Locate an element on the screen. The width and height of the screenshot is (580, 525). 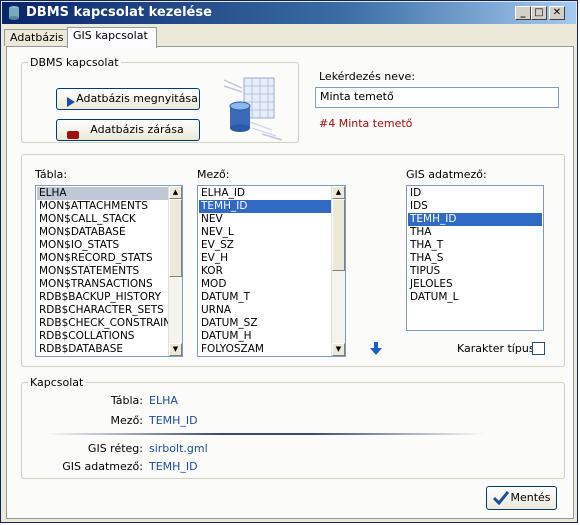
close-database-button: Adatbázis zárása is located at coordinates (128, 130).